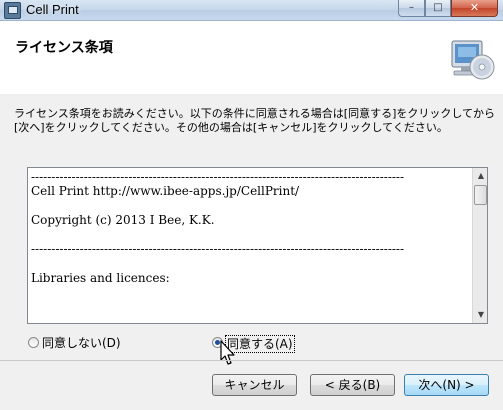  Describe the element at coordinates (33, 342) in the screenshot. I see `decline-radio-circle` at that location.